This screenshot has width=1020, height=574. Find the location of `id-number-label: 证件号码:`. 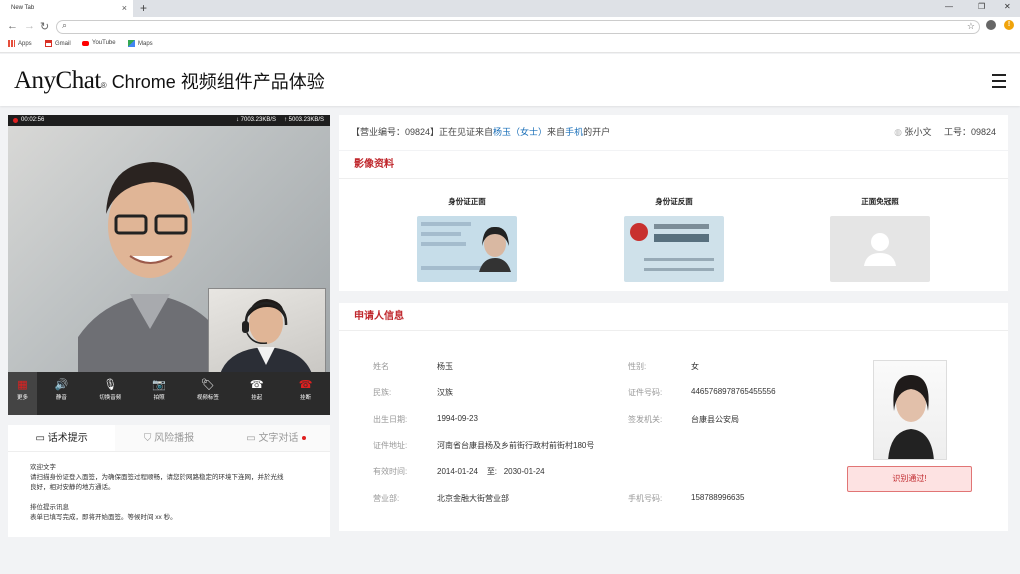

id-number-label: 证件号码: is located at coordinates (645, 392).